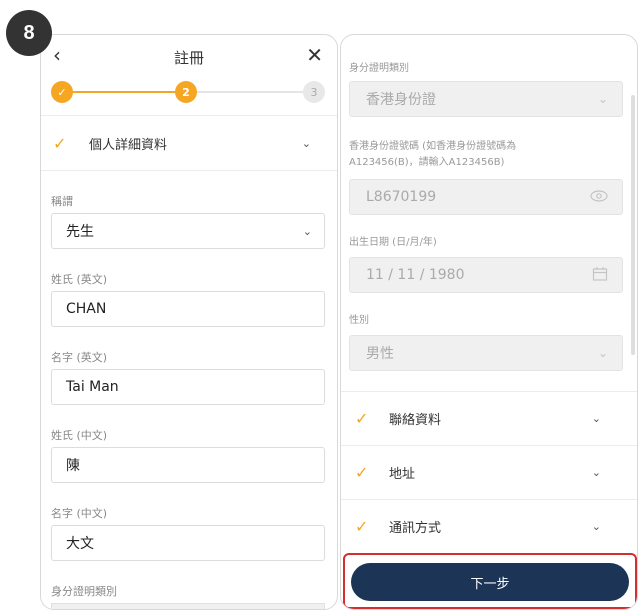 The width and height of the screenshot is (640, 610). What do you see at coordinates (62, 92) in the screenshot?
I see `step-1-done: ✓` at bounding box center [62, 92].